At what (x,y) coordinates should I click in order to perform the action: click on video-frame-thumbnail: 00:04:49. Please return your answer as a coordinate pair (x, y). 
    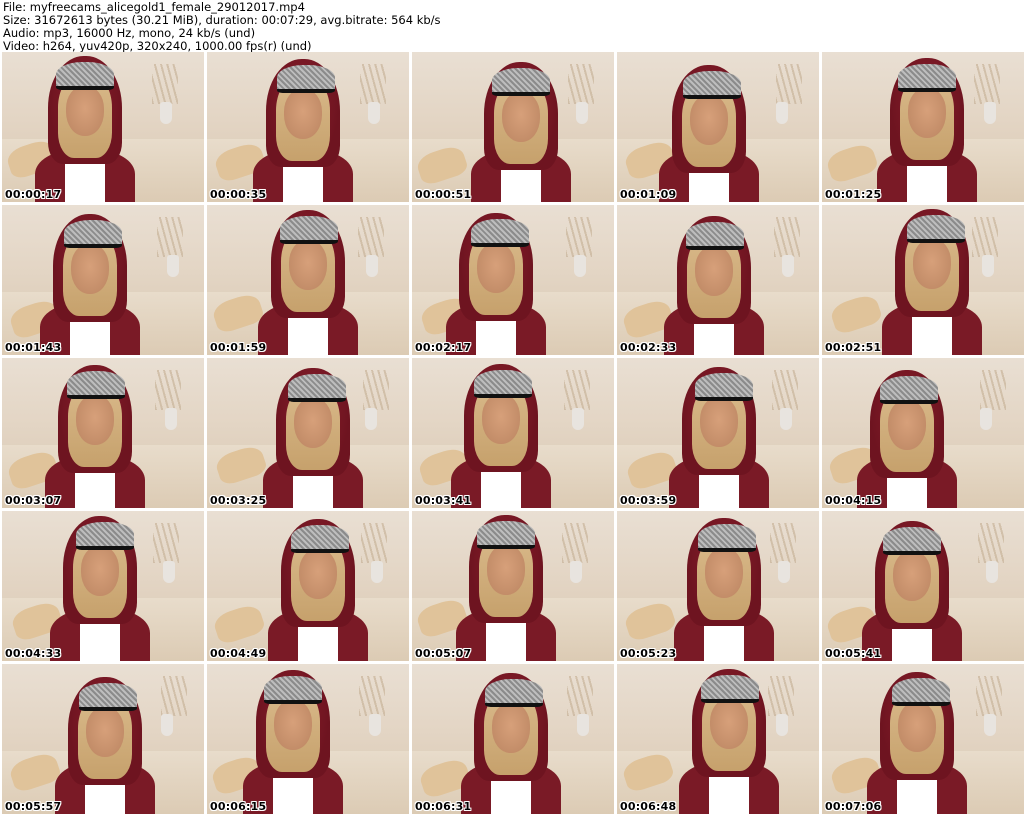
    Looking at the image, I should click on (308, 586).